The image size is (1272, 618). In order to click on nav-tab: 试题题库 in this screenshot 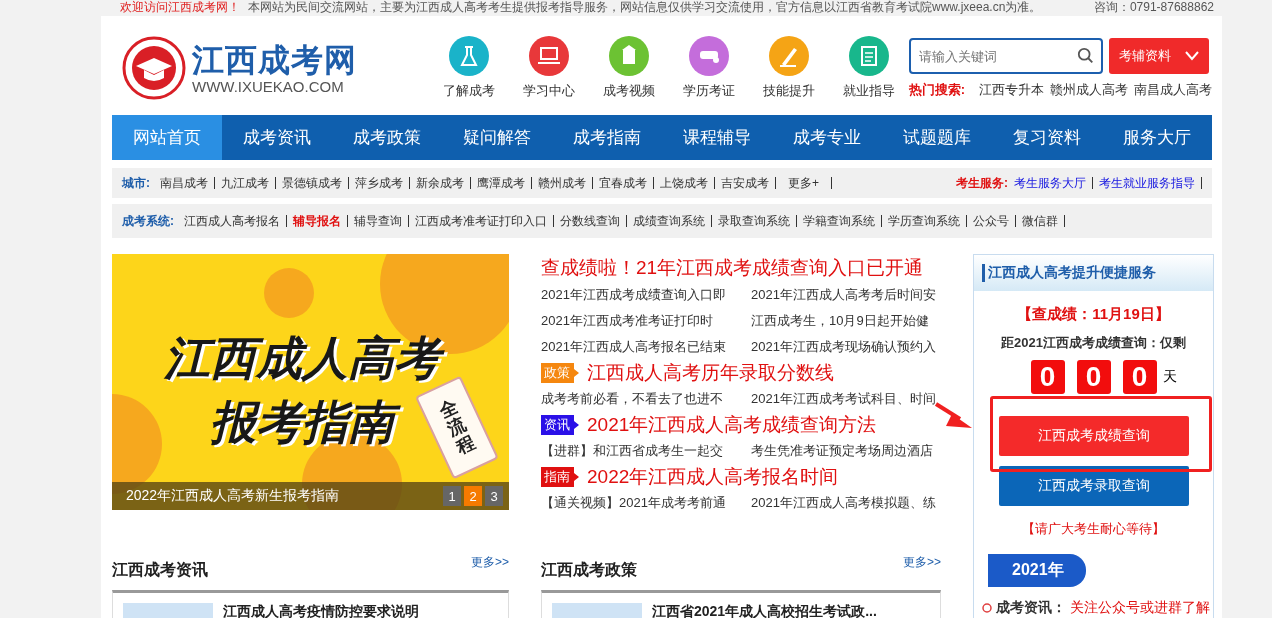, I will do `click(937, 137)`.